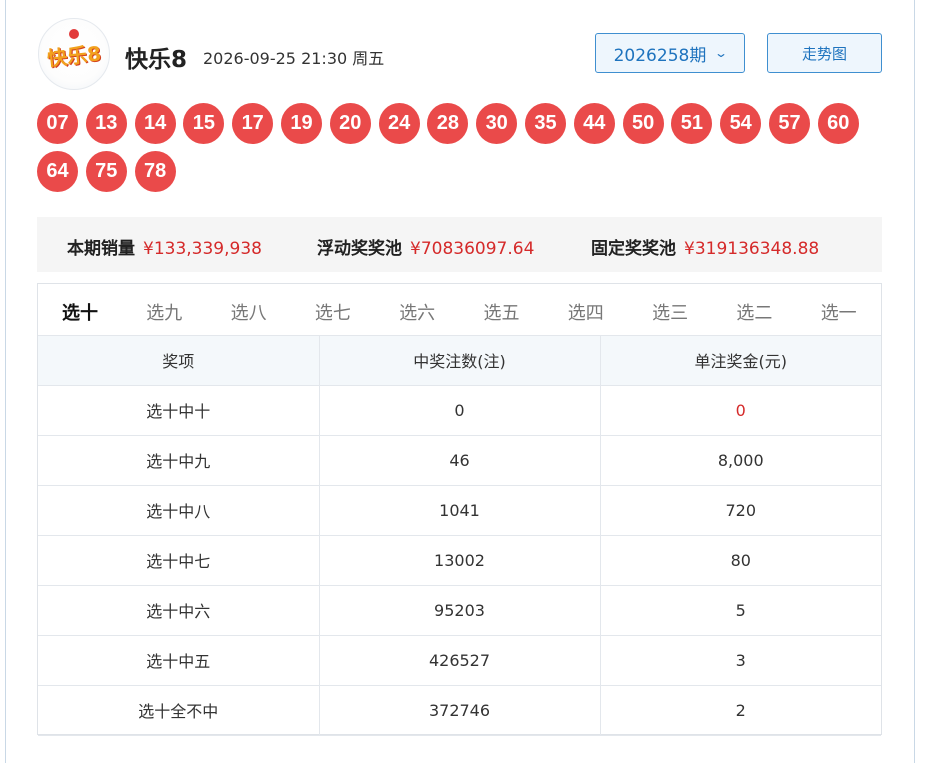 Image resolution: width=930 pixels, height=763 pixels. I want to click on fixed-pool-stat: 固定奖奖池 ¥319136348.88, so click(705, 246).